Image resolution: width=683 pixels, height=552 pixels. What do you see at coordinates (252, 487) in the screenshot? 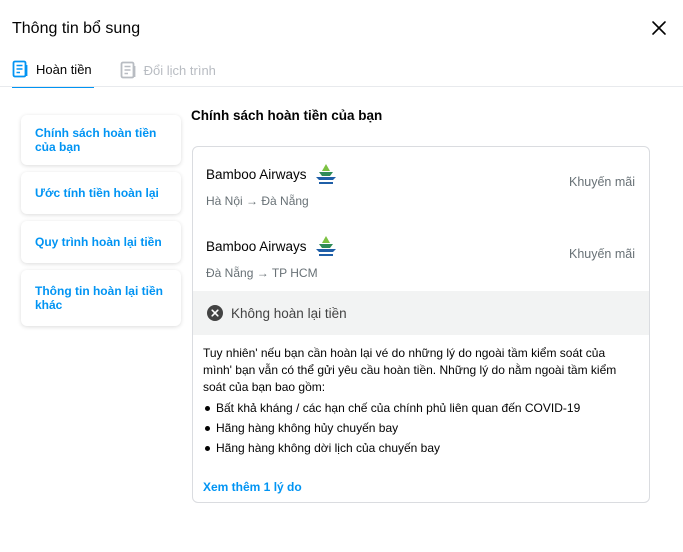
I see `see-more-link: Xem thêm 1 lý do` at bounding box center [252, 487].